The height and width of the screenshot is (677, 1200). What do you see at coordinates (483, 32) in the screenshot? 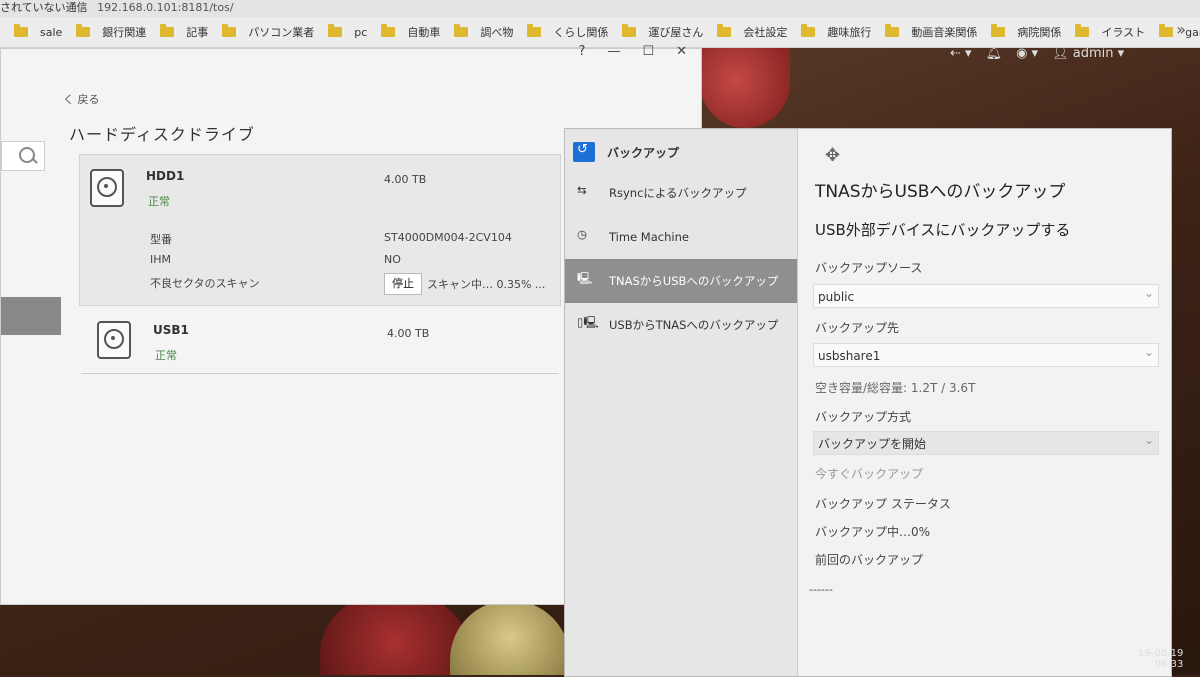
I see `bookmark-item: 調べ物` at bounding box center [483, 32].